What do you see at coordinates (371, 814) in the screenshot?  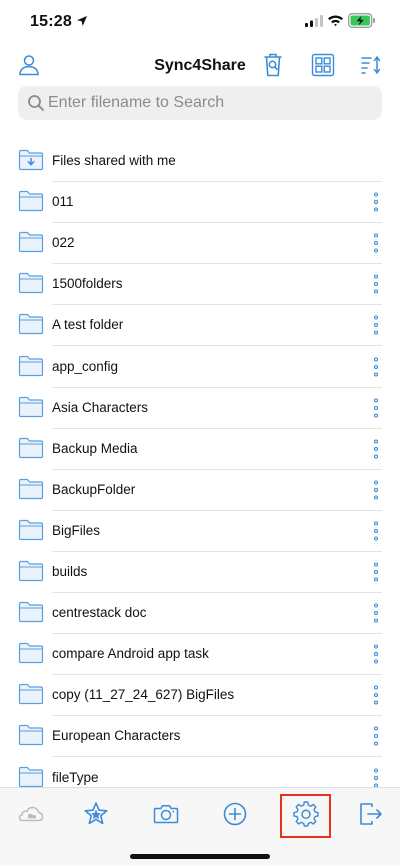 I see `logout-icon` at bounding box center [371, 814].